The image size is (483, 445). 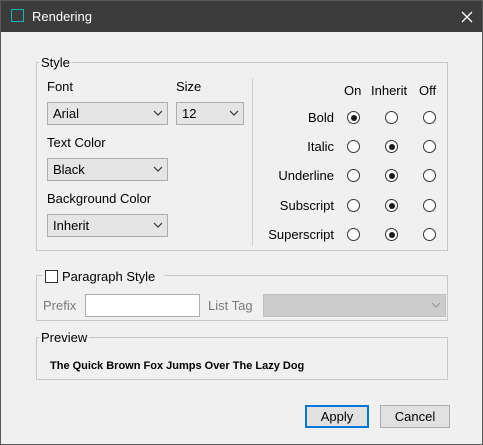 What do you see at coordinates (391, 117) in the screenshot?
I see `bold-inherit-radio` at bounding box center [391, 117].